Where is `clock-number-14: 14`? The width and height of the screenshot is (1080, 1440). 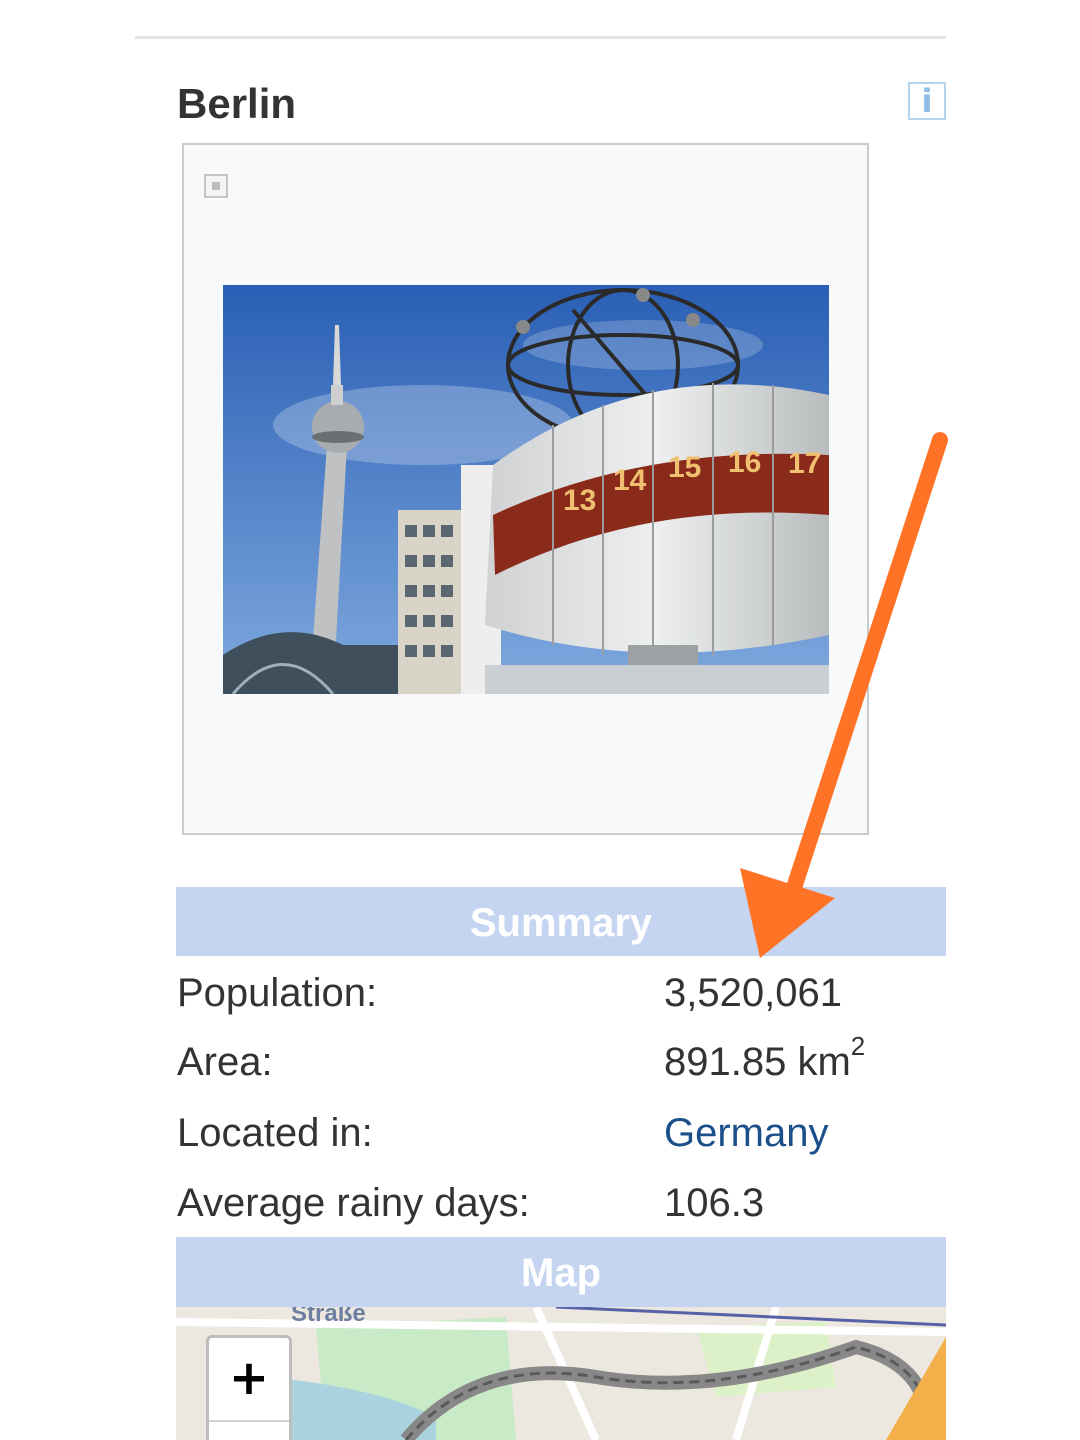
clock-number-14: 14 is located at coordinates (630, 480).